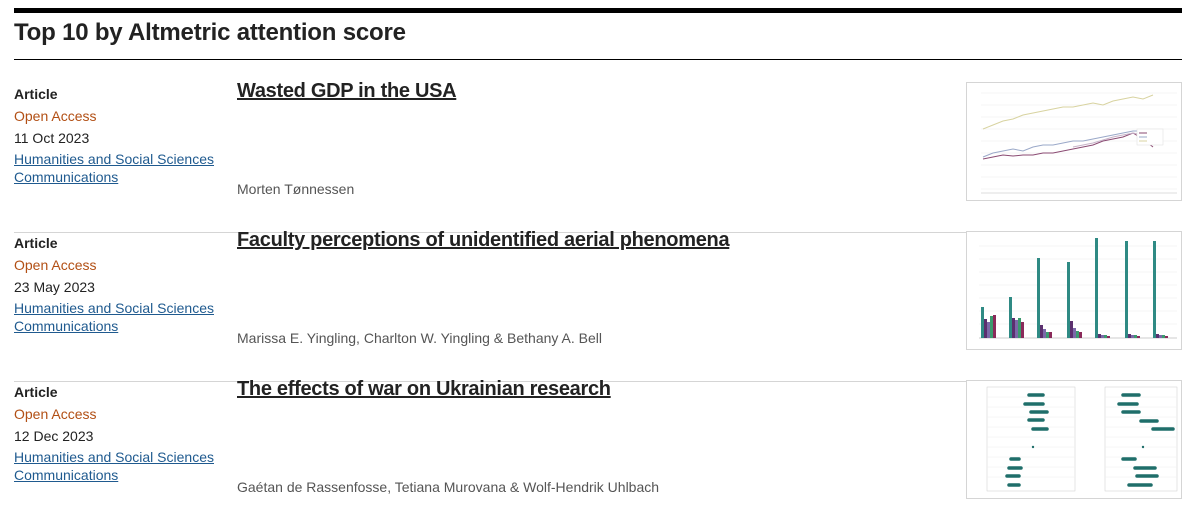 The image size is (1200, 531). Describe the element at coordinates (424, 389) in the screenshot. I see `article-title-link: The effects of war on Ukrainian research` at that location.